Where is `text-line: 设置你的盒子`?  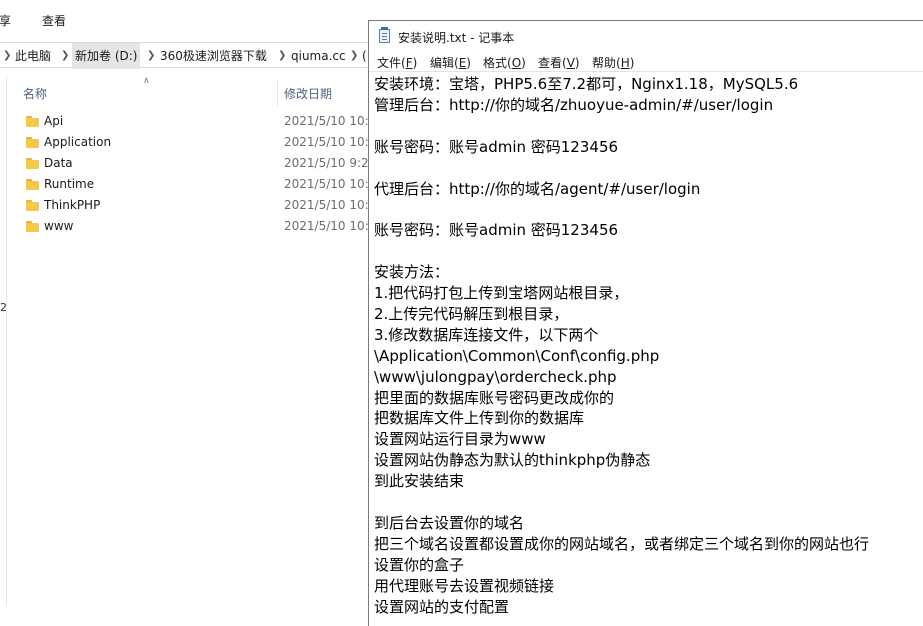
text-line: 设置你的盒子 is located at coordinates (419, 564).